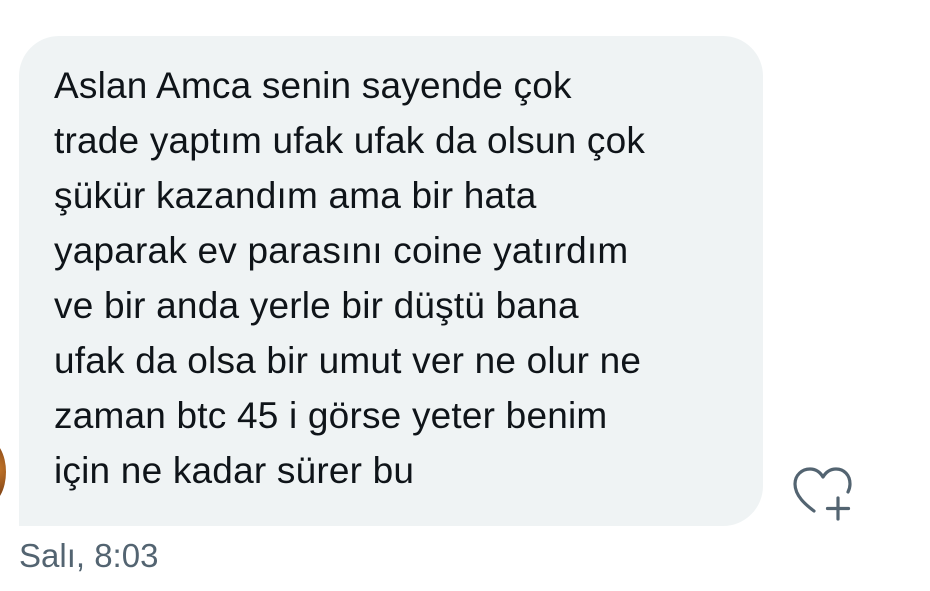 Image resolution: width=930 pixels, height=591 pixels. I want to click on message-line: için ne kadar sürer bu, so click(234, 470).